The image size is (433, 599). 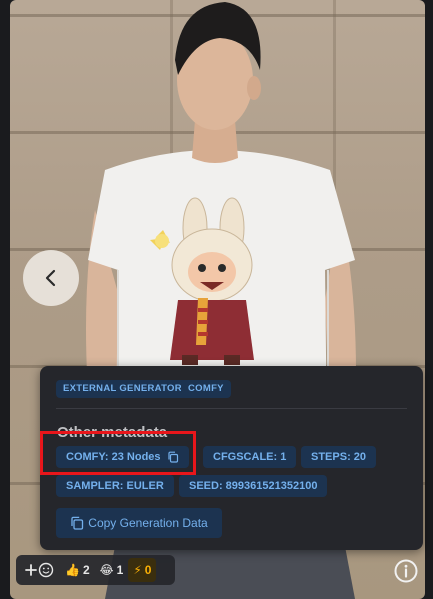 I want to click on reaction-count: 1, so click(x=120, y=570).